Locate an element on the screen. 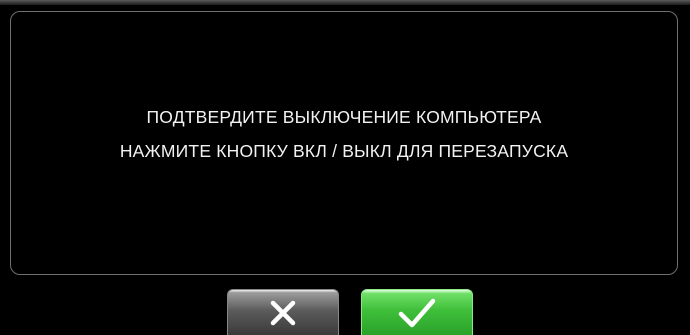 This screenshot has height=335, width=690. cancel-button is located at coordinates (283, 312).